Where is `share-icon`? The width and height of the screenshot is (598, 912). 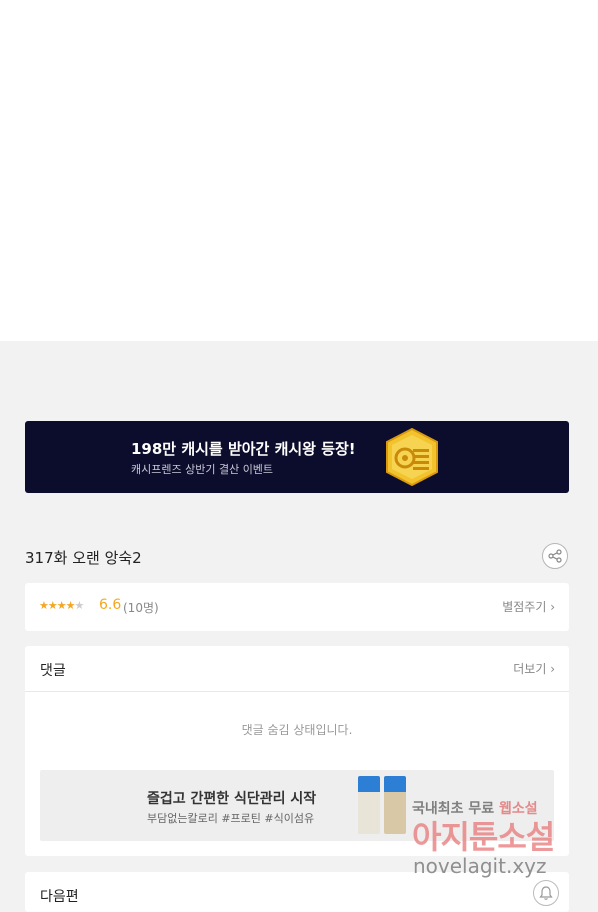
share-icon is located at coordinates (555, 556).